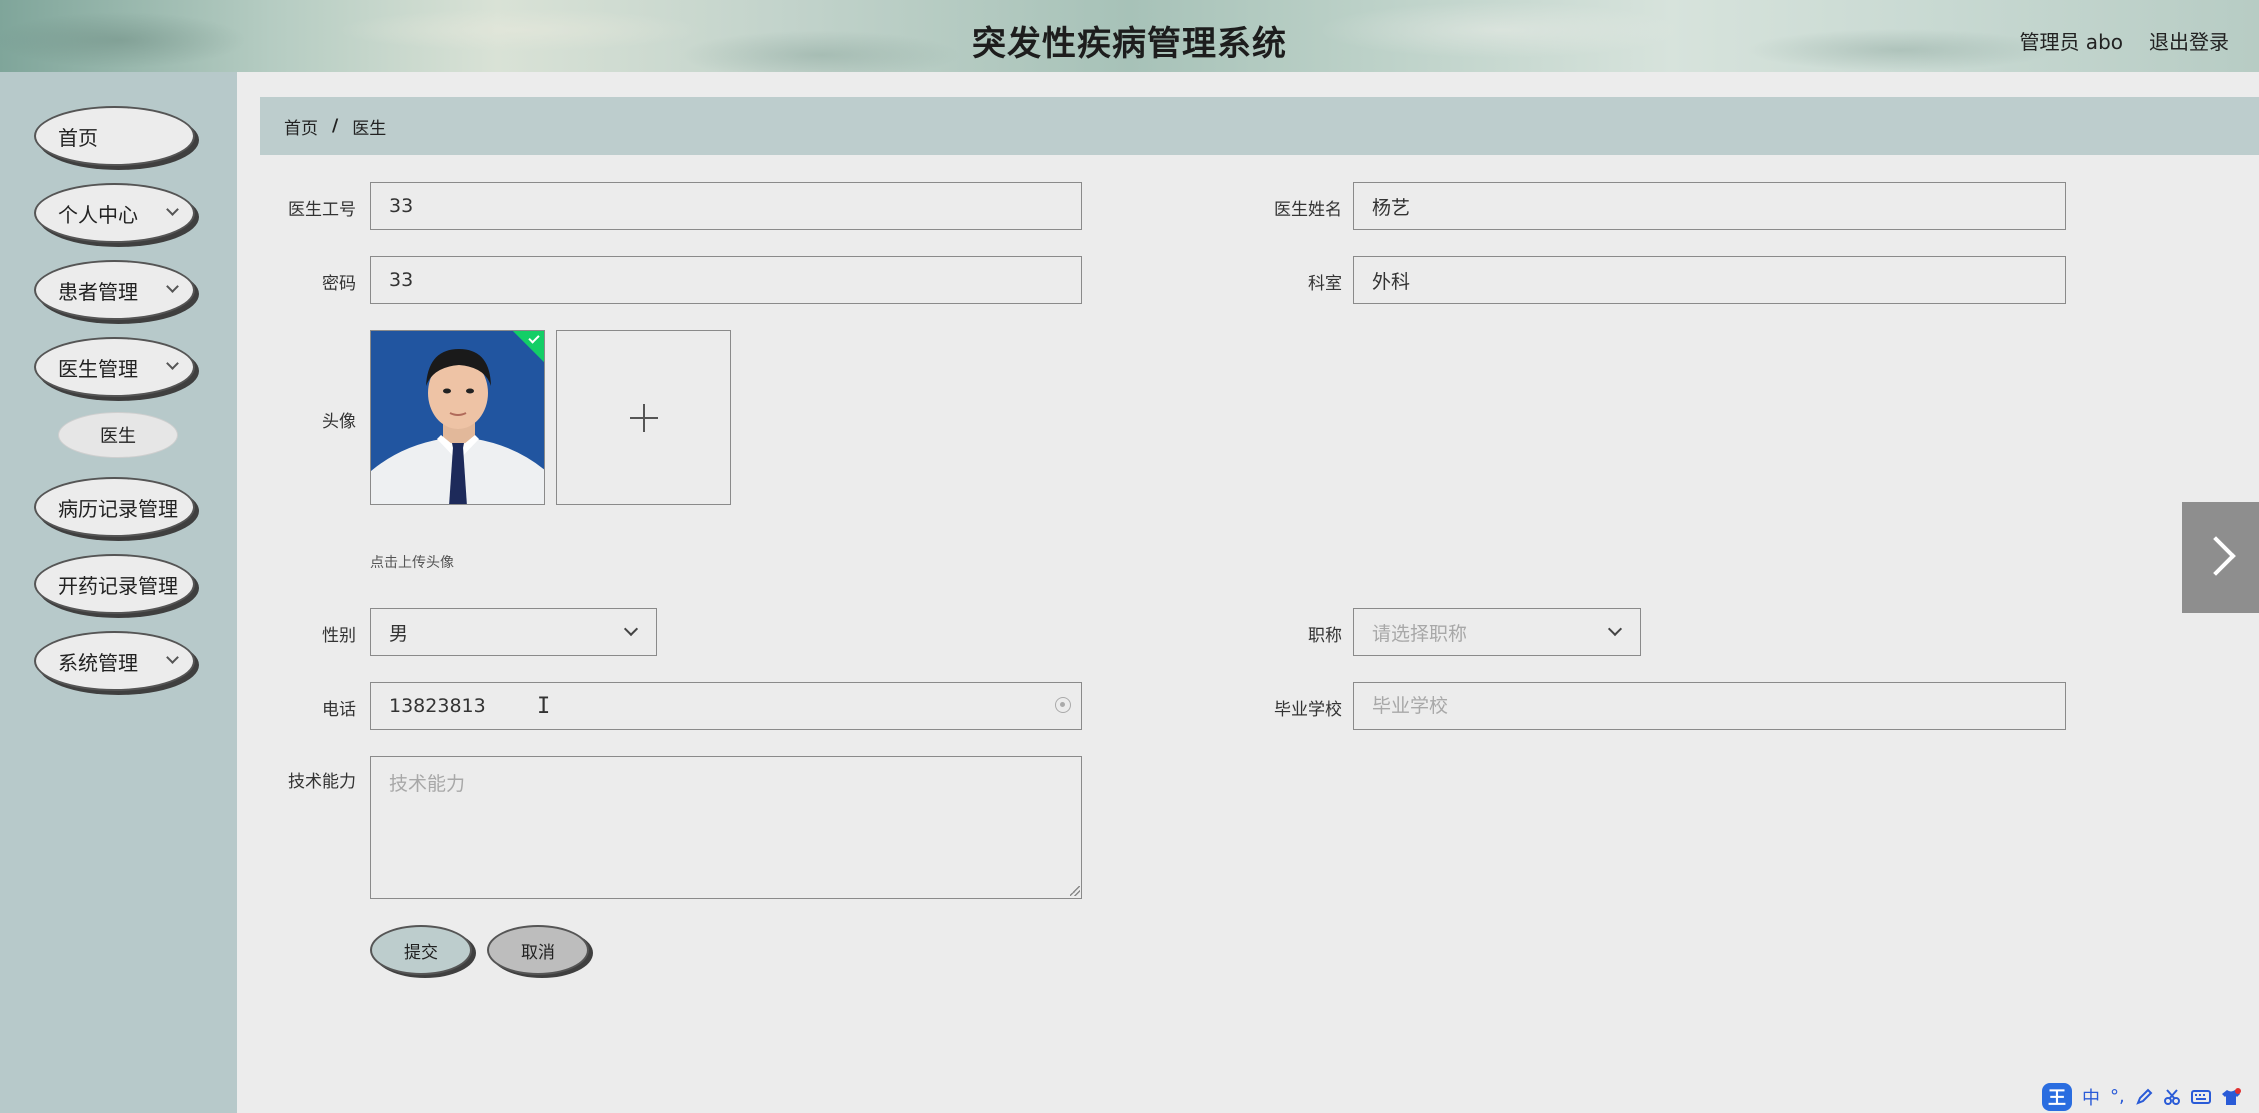 The image size is (2259, 1113). Describe the element at coordinates (98, 368) in the screenshot. I see `sidebar-item-label: 医生管理` at that location.